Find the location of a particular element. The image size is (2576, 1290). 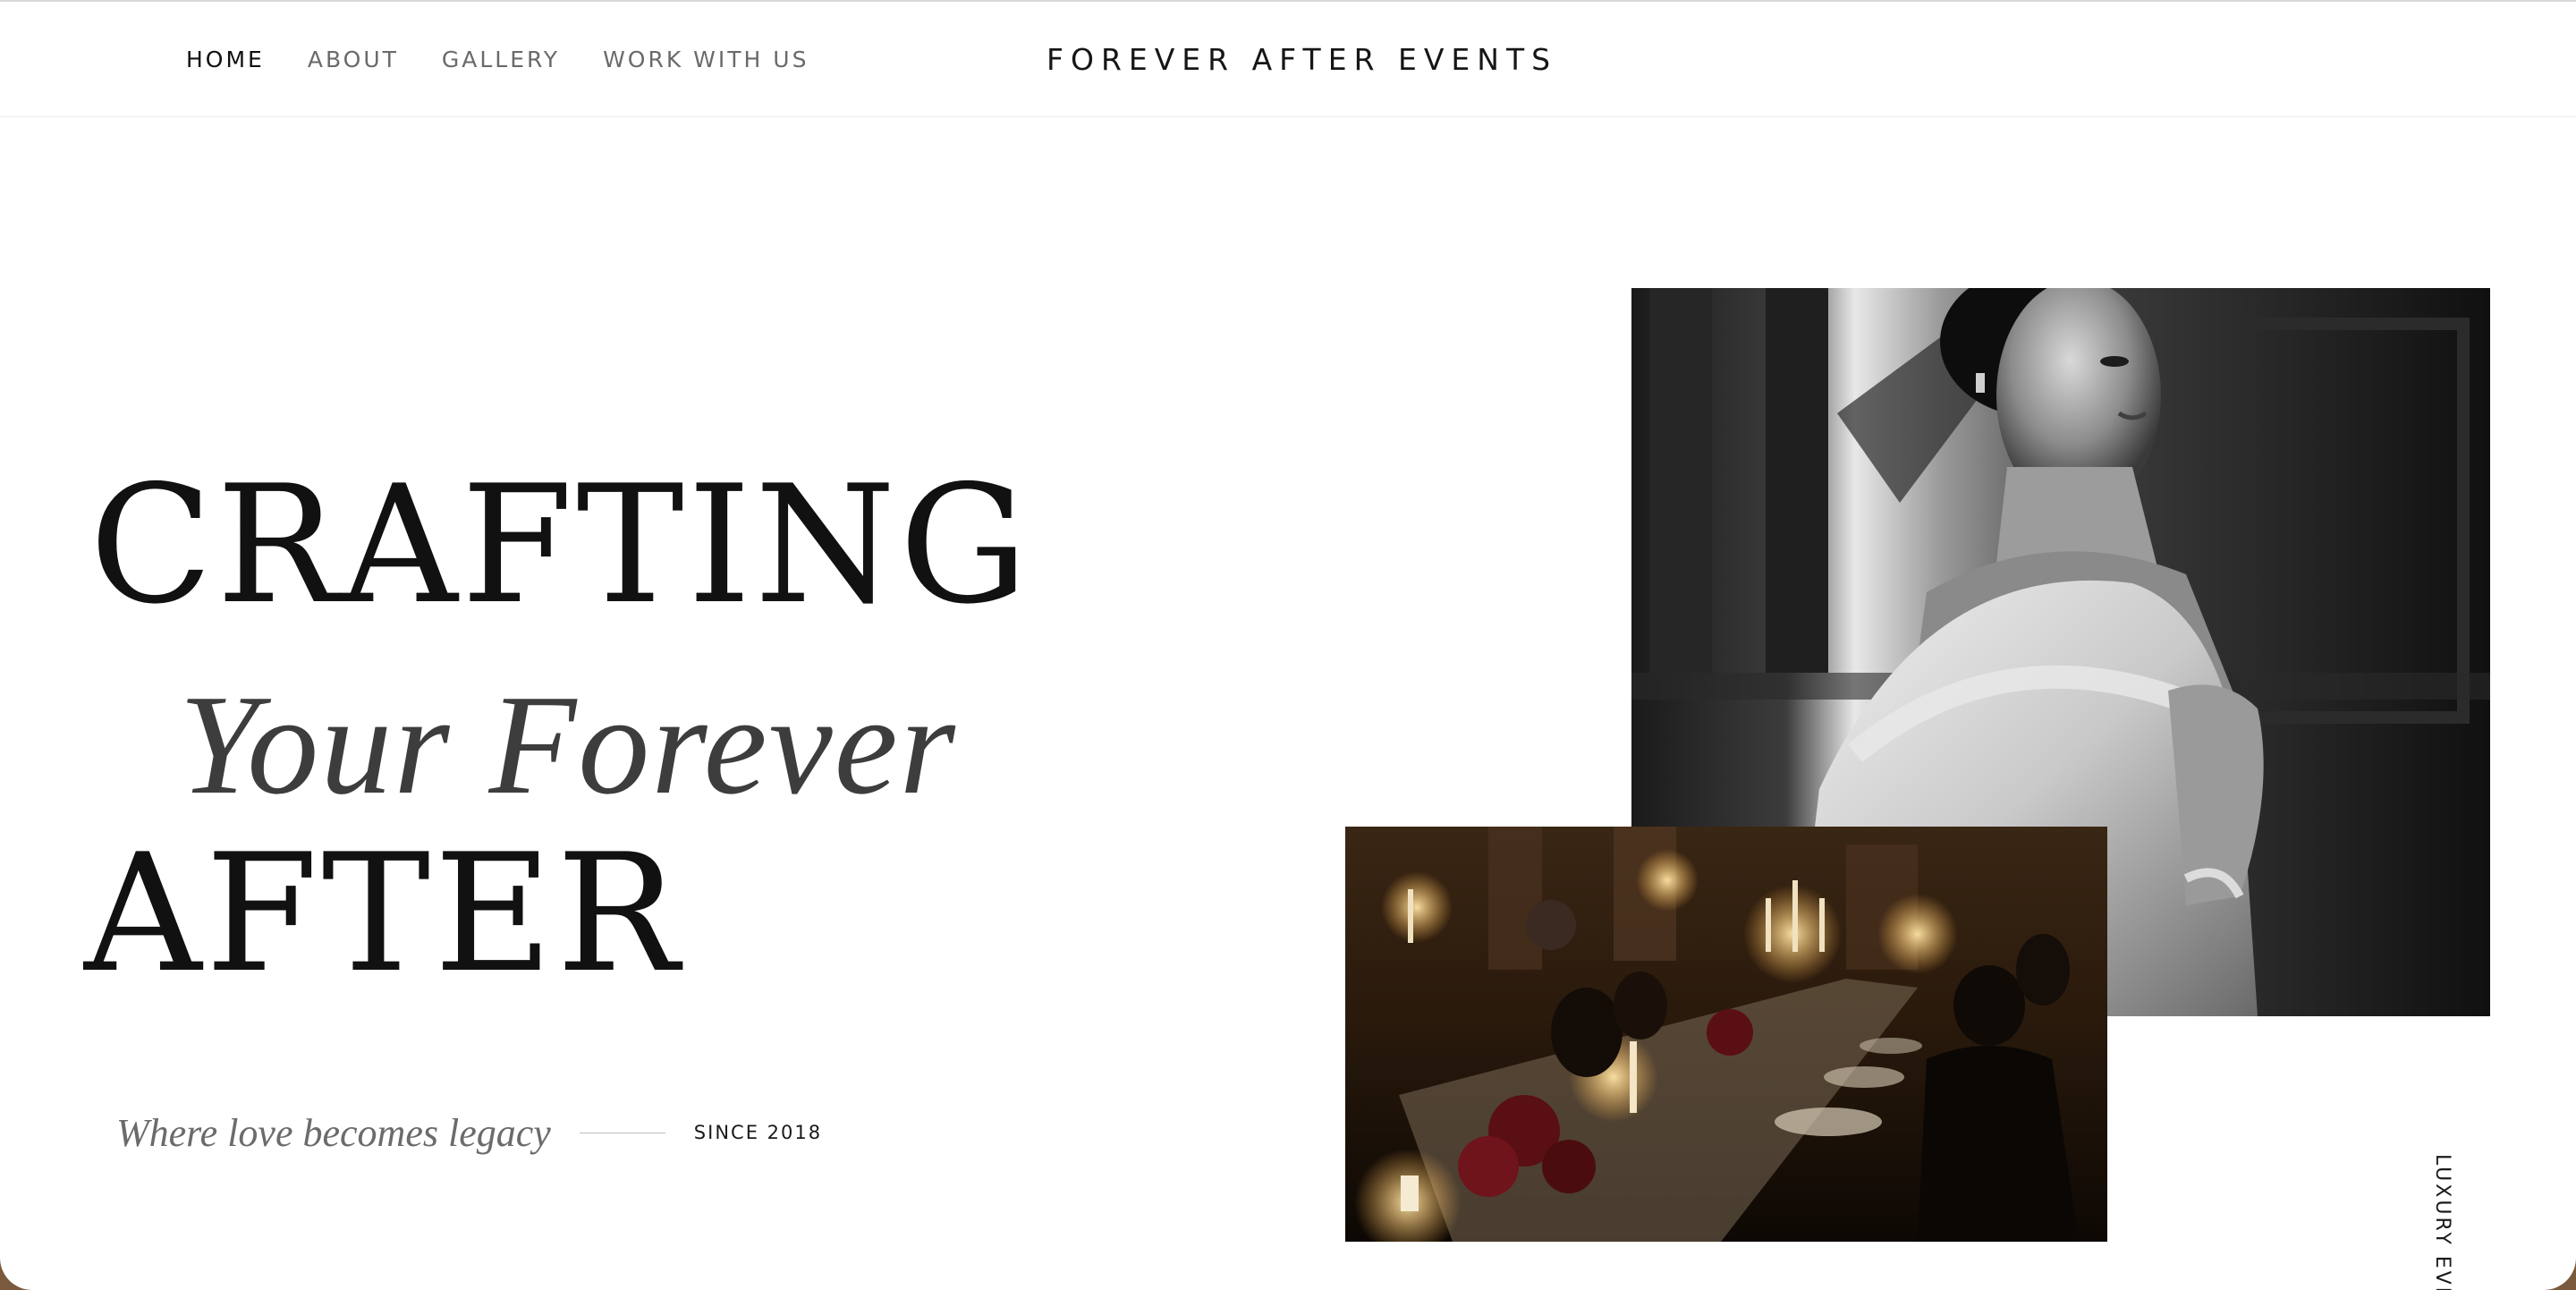

tagline-row: Where love becomes legacy SINCE 2018 is located at coordinates (469, 1132).